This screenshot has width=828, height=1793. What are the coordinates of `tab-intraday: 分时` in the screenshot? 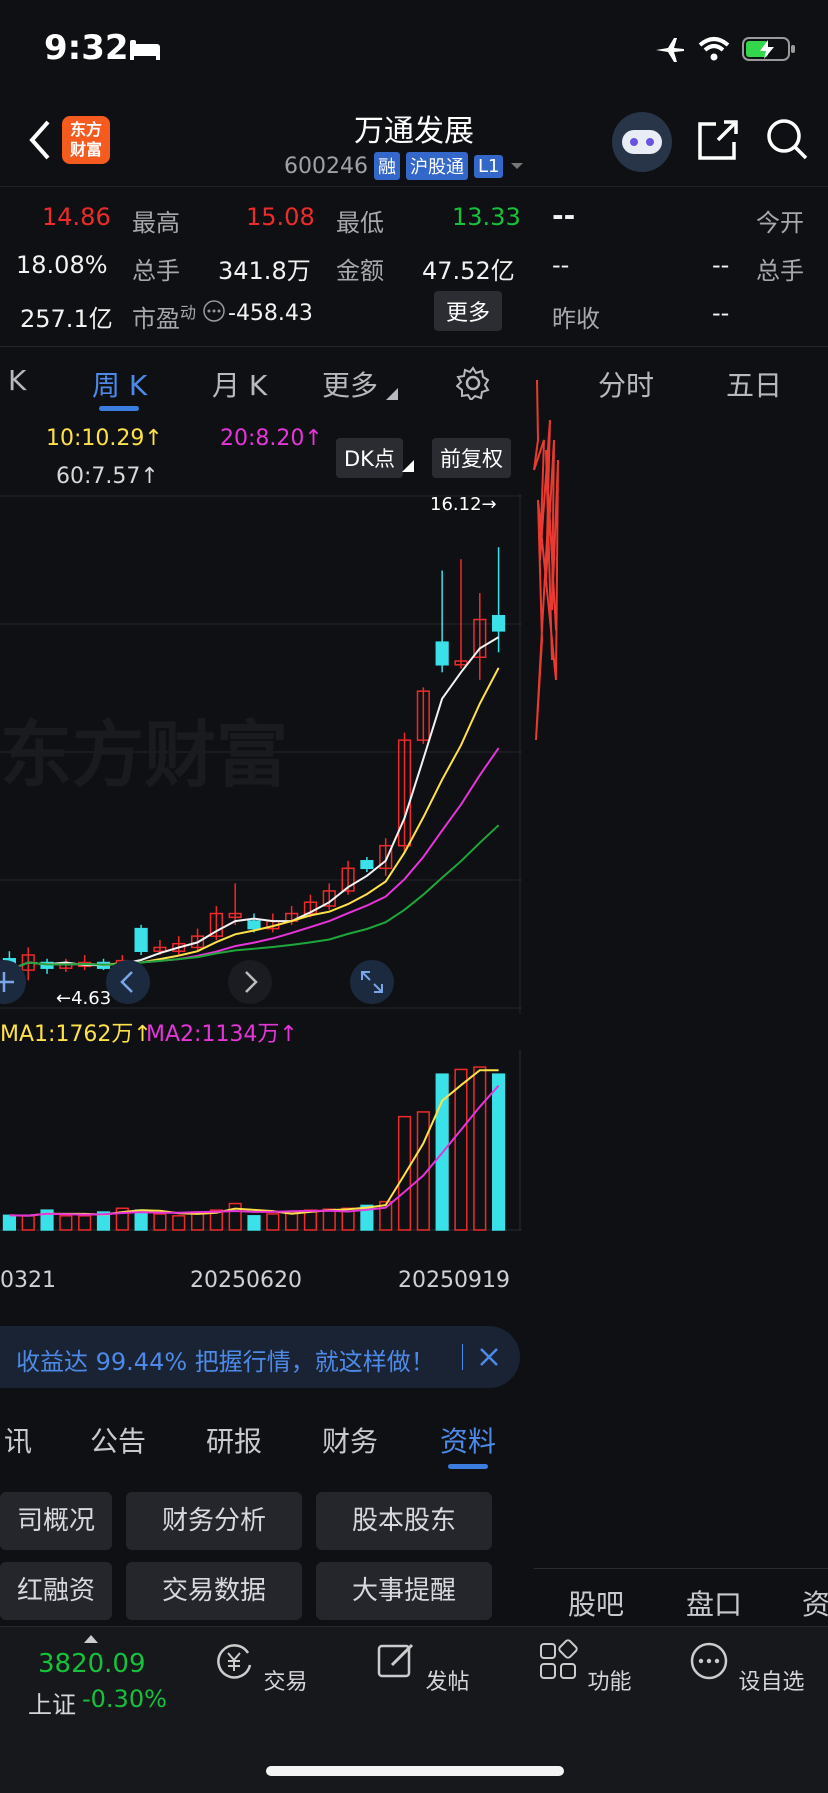 It's located at (626, 384).